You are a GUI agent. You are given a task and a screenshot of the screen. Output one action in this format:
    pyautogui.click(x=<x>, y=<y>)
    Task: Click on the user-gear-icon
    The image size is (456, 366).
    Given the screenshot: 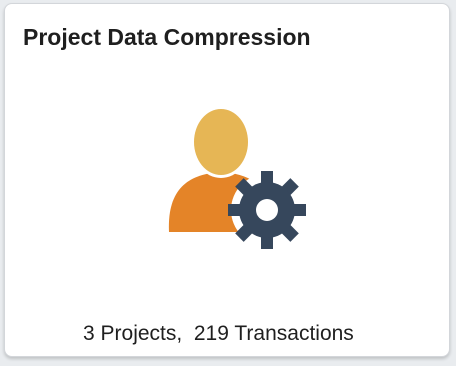 What is the action you would take?
    pyautogui.click(x=235, y=177)
    